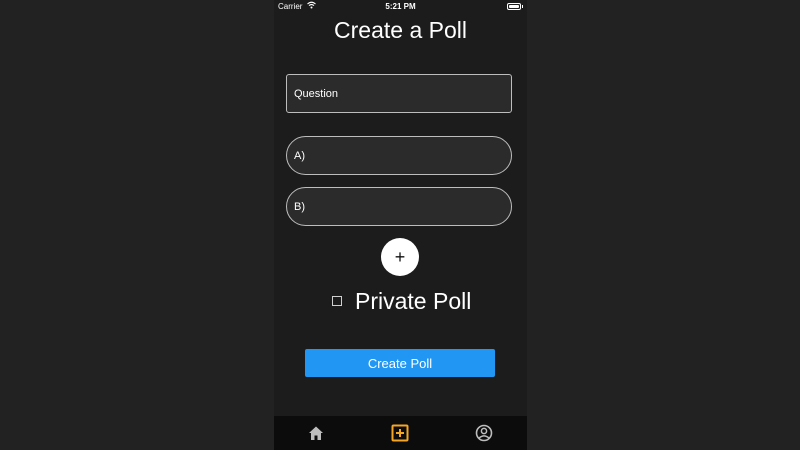  What do you see at coordinates (399, 93) in the screenshot?
I see `question-input: Question` at bounding box center [399, 93].